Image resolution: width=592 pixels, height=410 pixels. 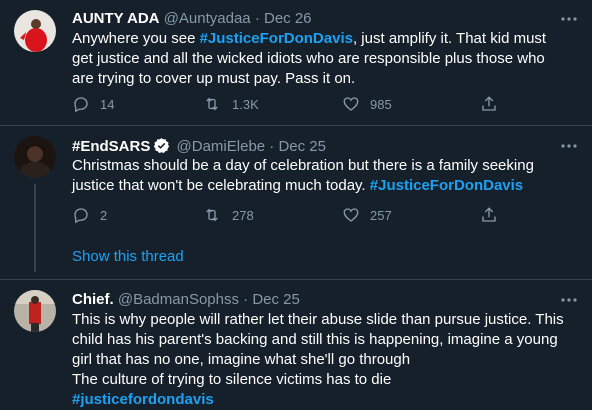 What do you see at coordinates (178, 299) in the screenshot?
I see `handle: @BadmanSophss` at bounding box center [178, 299].